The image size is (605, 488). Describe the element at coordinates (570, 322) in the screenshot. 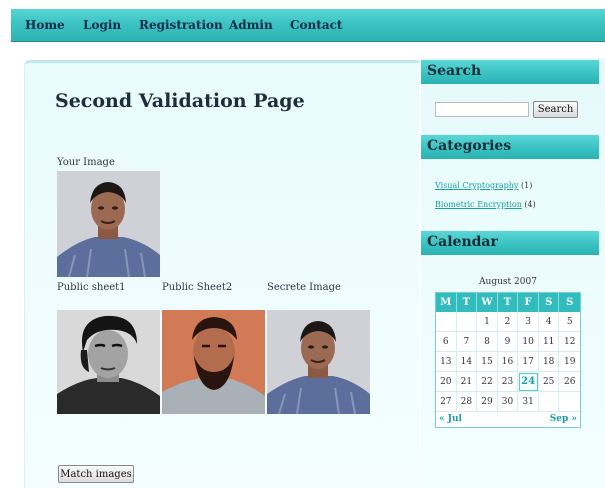

I see `calendar-day-cell: 5` at that location.